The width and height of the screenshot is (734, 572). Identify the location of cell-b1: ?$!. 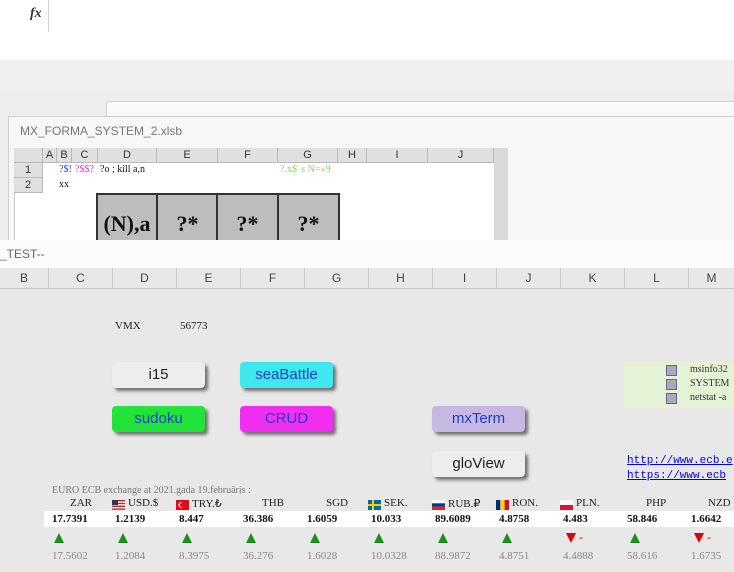
(65, 169).